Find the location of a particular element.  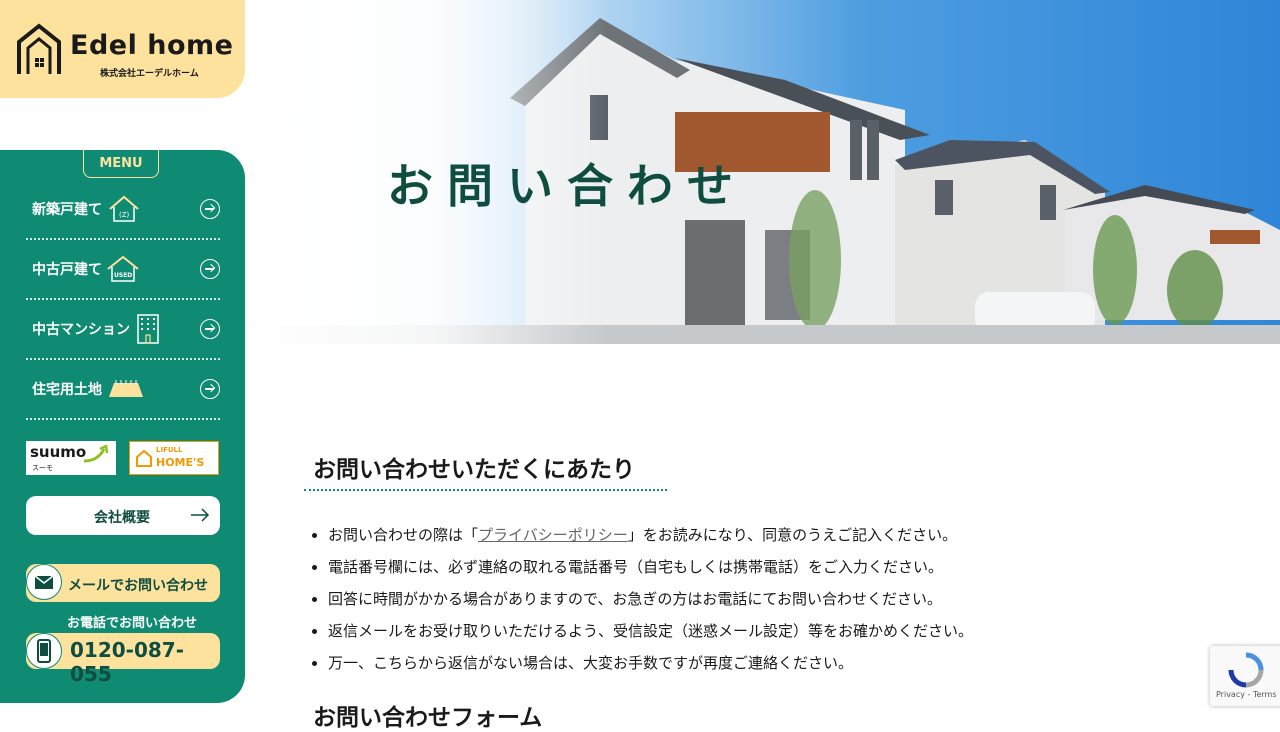

sidebar-item-land: 住宅用土地 is located at coordinates (123, 390).